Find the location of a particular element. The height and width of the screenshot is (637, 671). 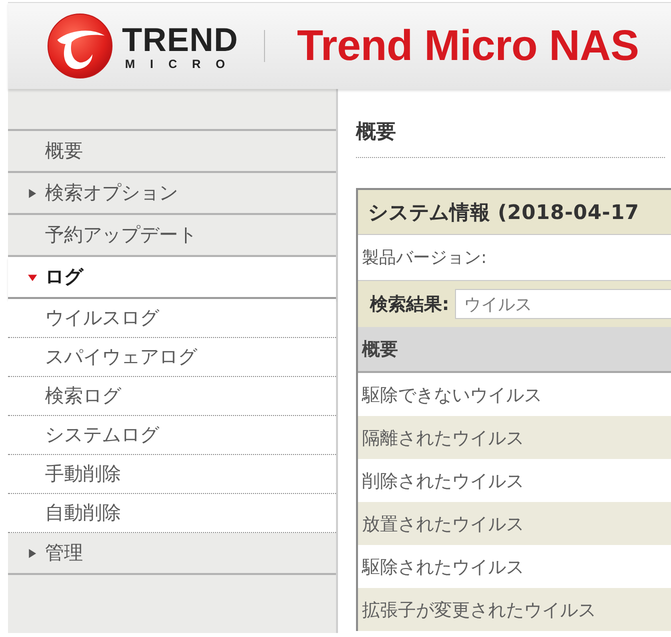

nav-item: 検索オプション is located at coordinates (172, 194).